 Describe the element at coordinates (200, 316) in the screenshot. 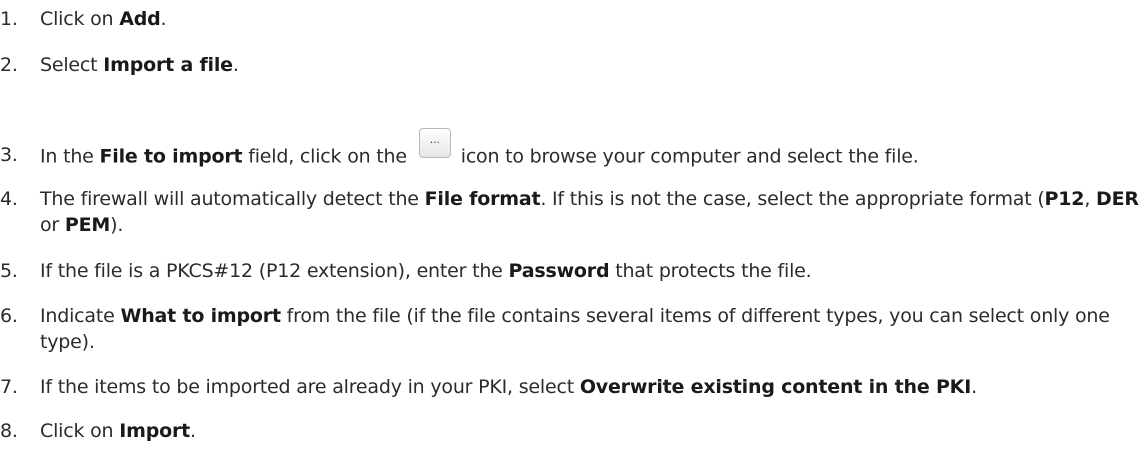

I see `ui-term: What to import` at that location.